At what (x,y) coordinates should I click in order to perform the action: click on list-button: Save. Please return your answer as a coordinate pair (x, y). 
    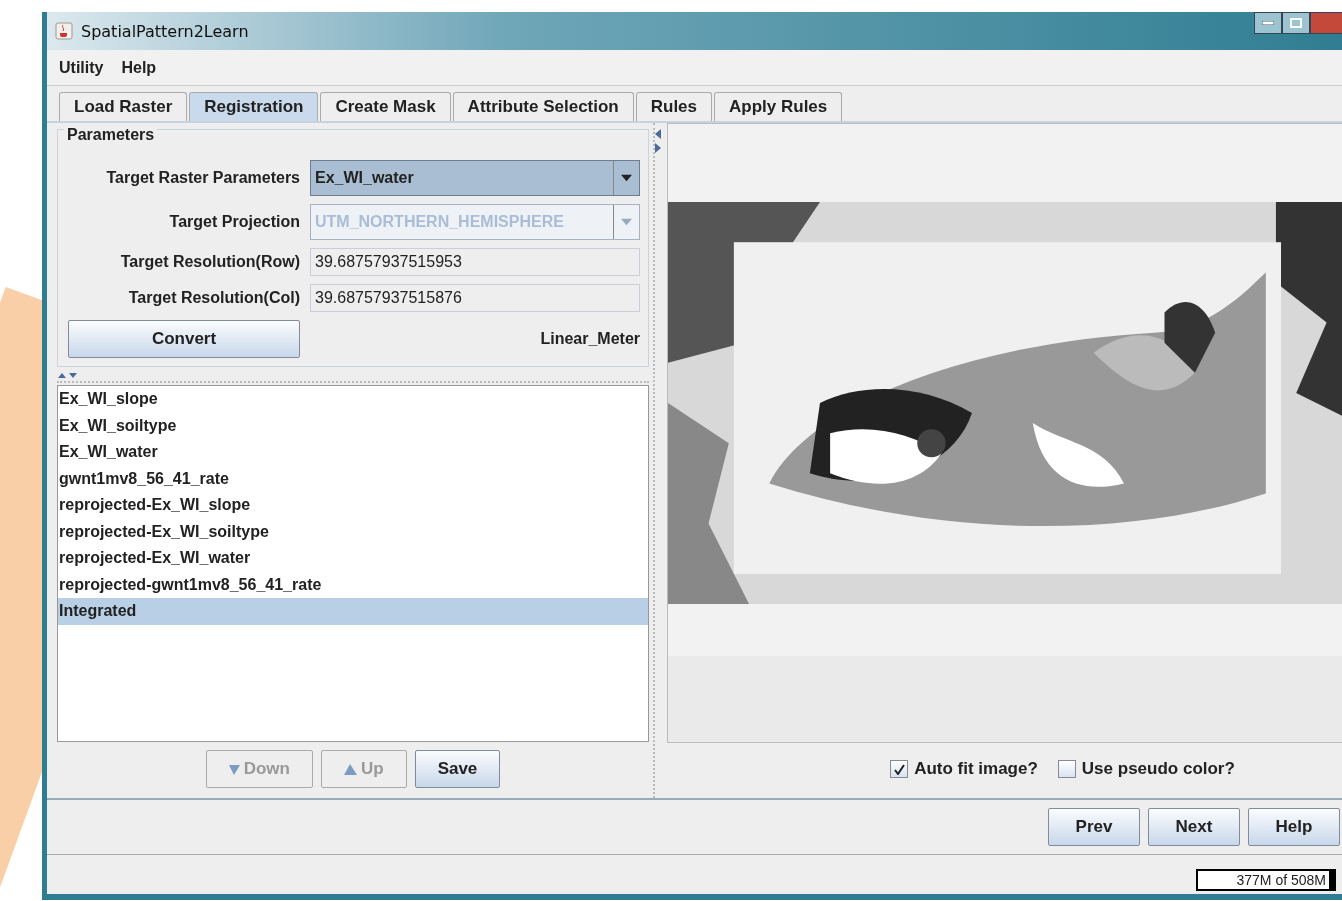
    Looking at the image, I should click on (457, 769).